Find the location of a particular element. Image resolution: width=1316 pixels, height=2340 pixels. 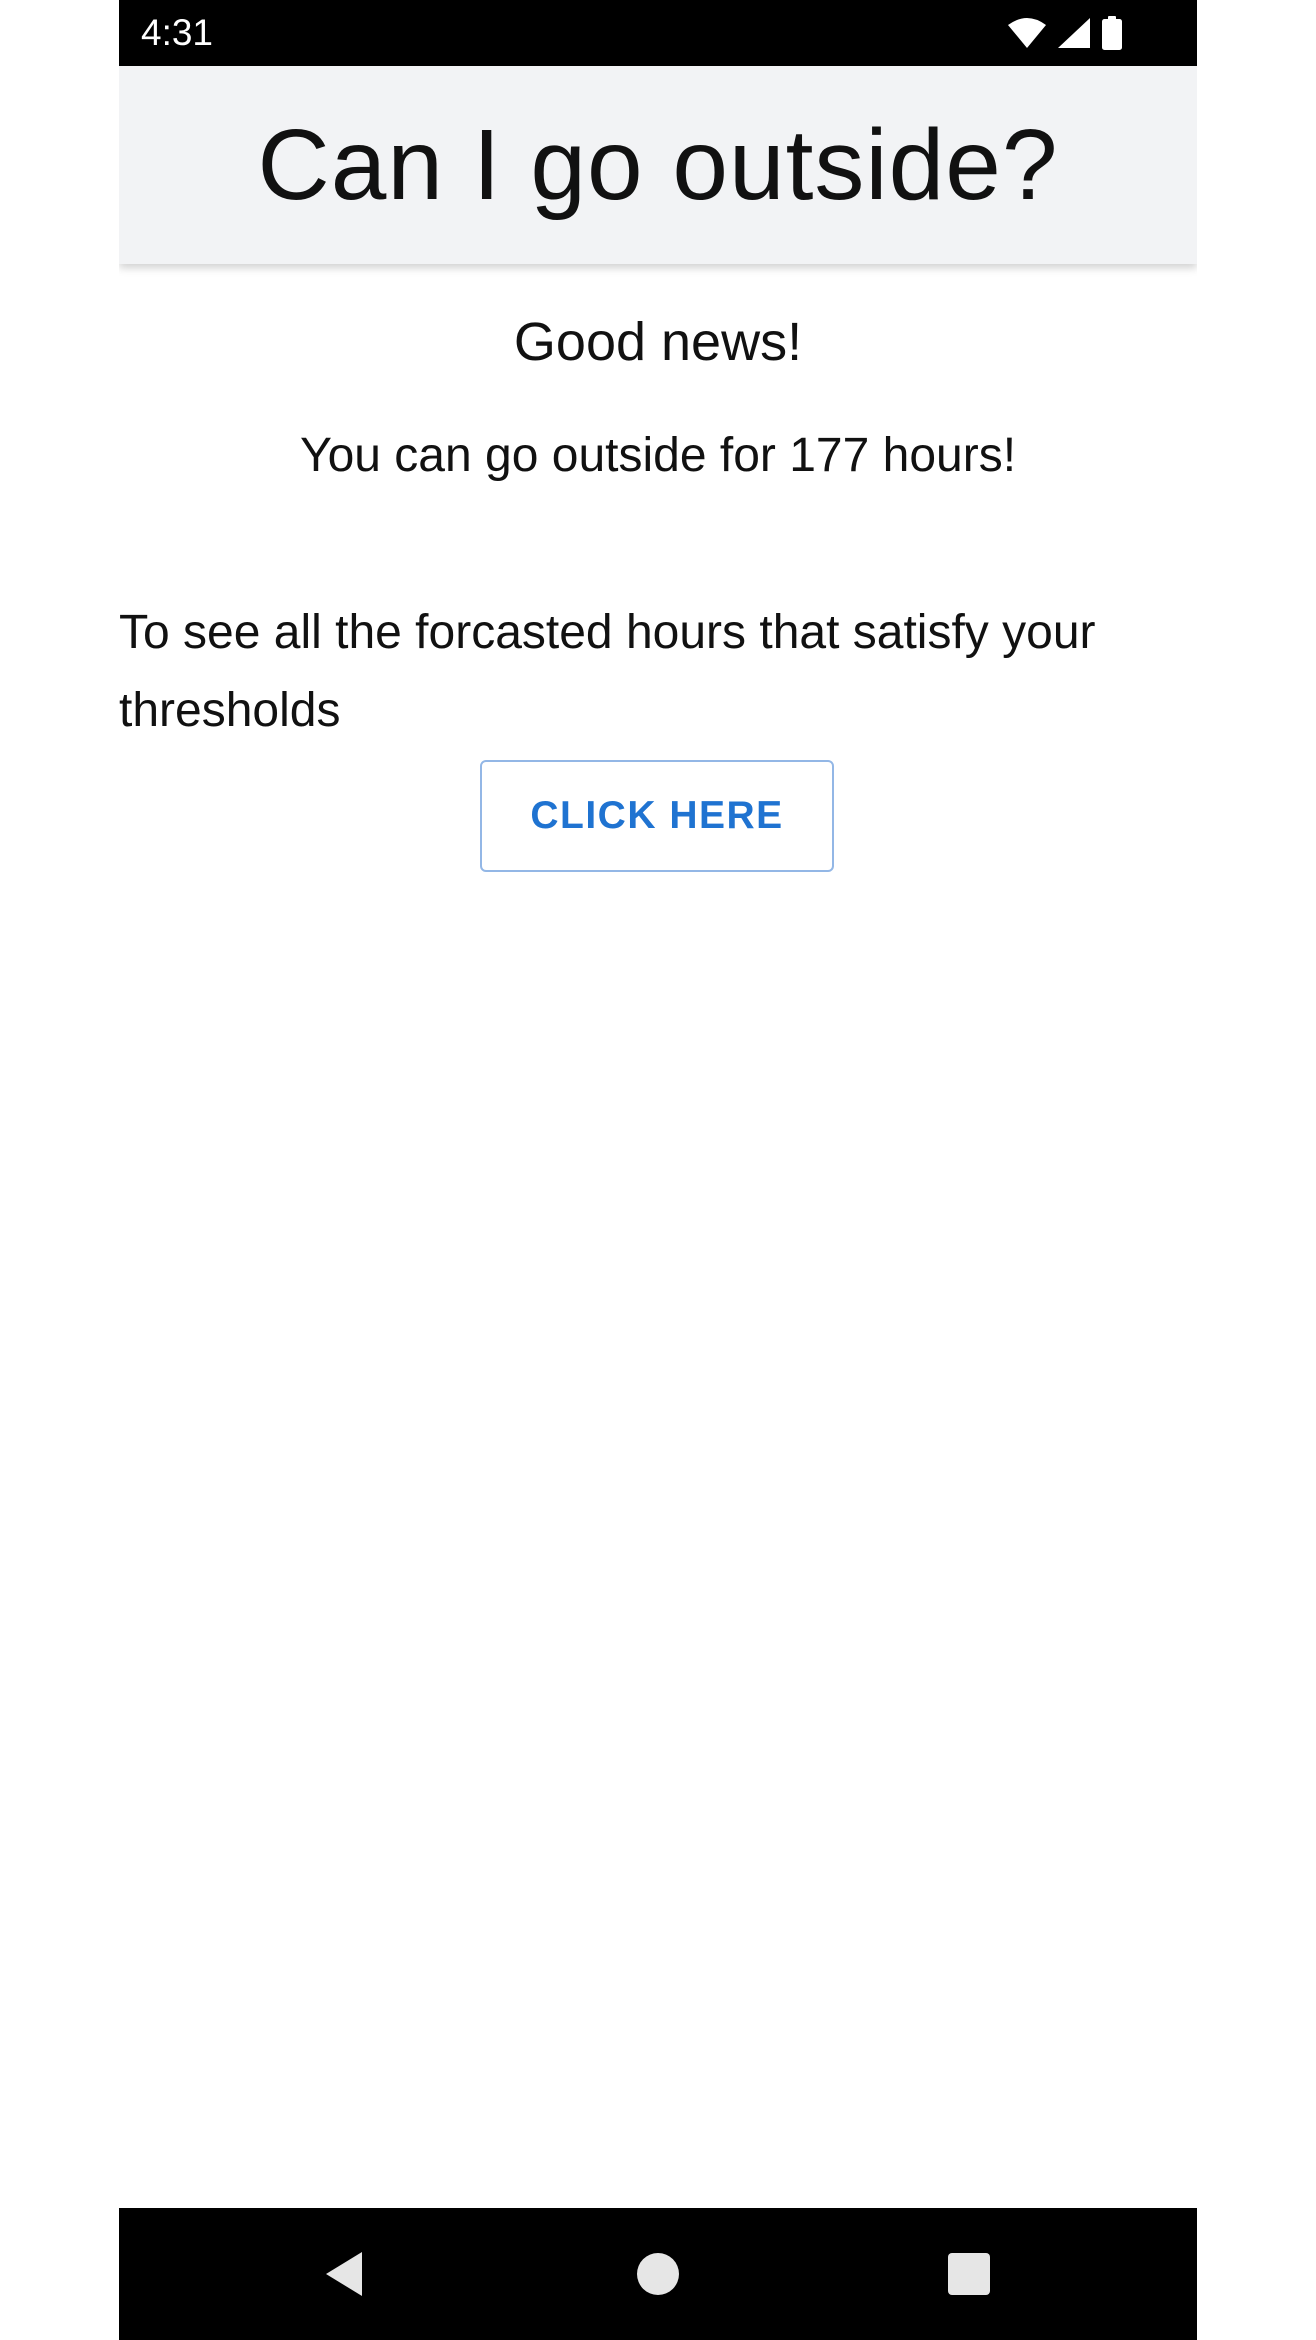

hours-message: You can go outside for 177 hours! is located at coordinates (658, 455).